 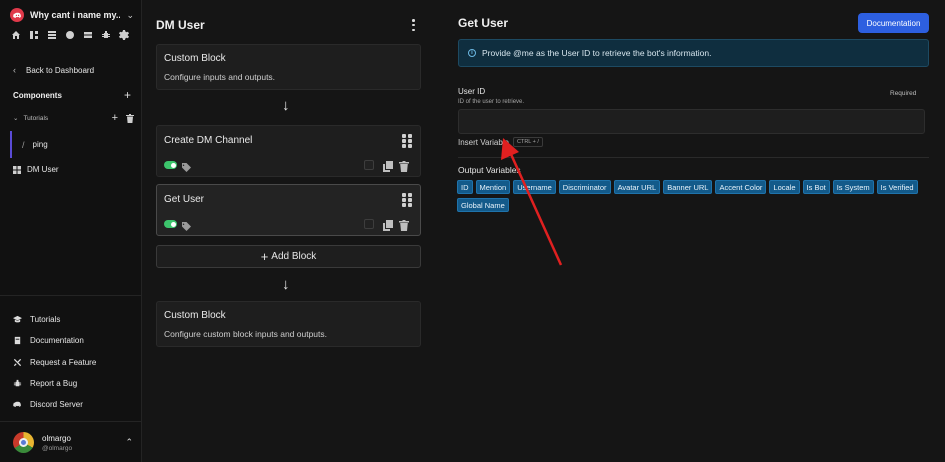 What do you see at coordinates (51, 34) in the screenshot?
I see `list-icon` at bounding box center [51, 34].